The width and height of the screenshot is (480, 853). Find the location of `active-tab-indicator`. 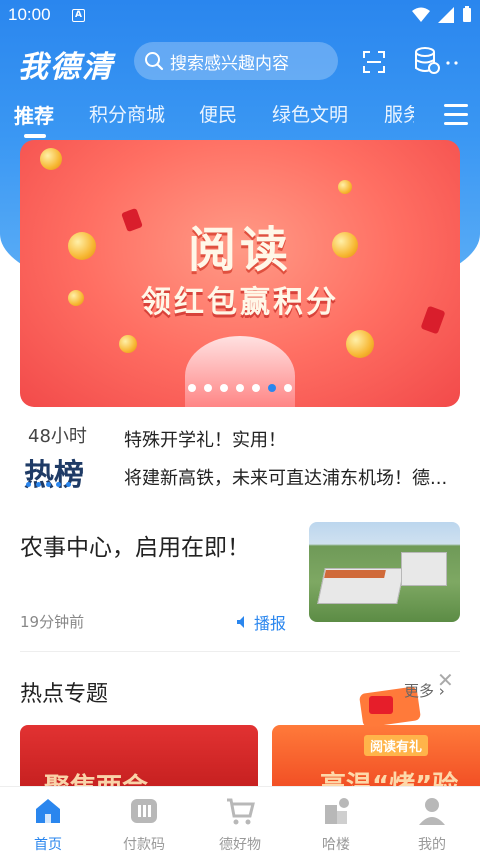

active-tab-indicator is located at coordinates (35, 136).